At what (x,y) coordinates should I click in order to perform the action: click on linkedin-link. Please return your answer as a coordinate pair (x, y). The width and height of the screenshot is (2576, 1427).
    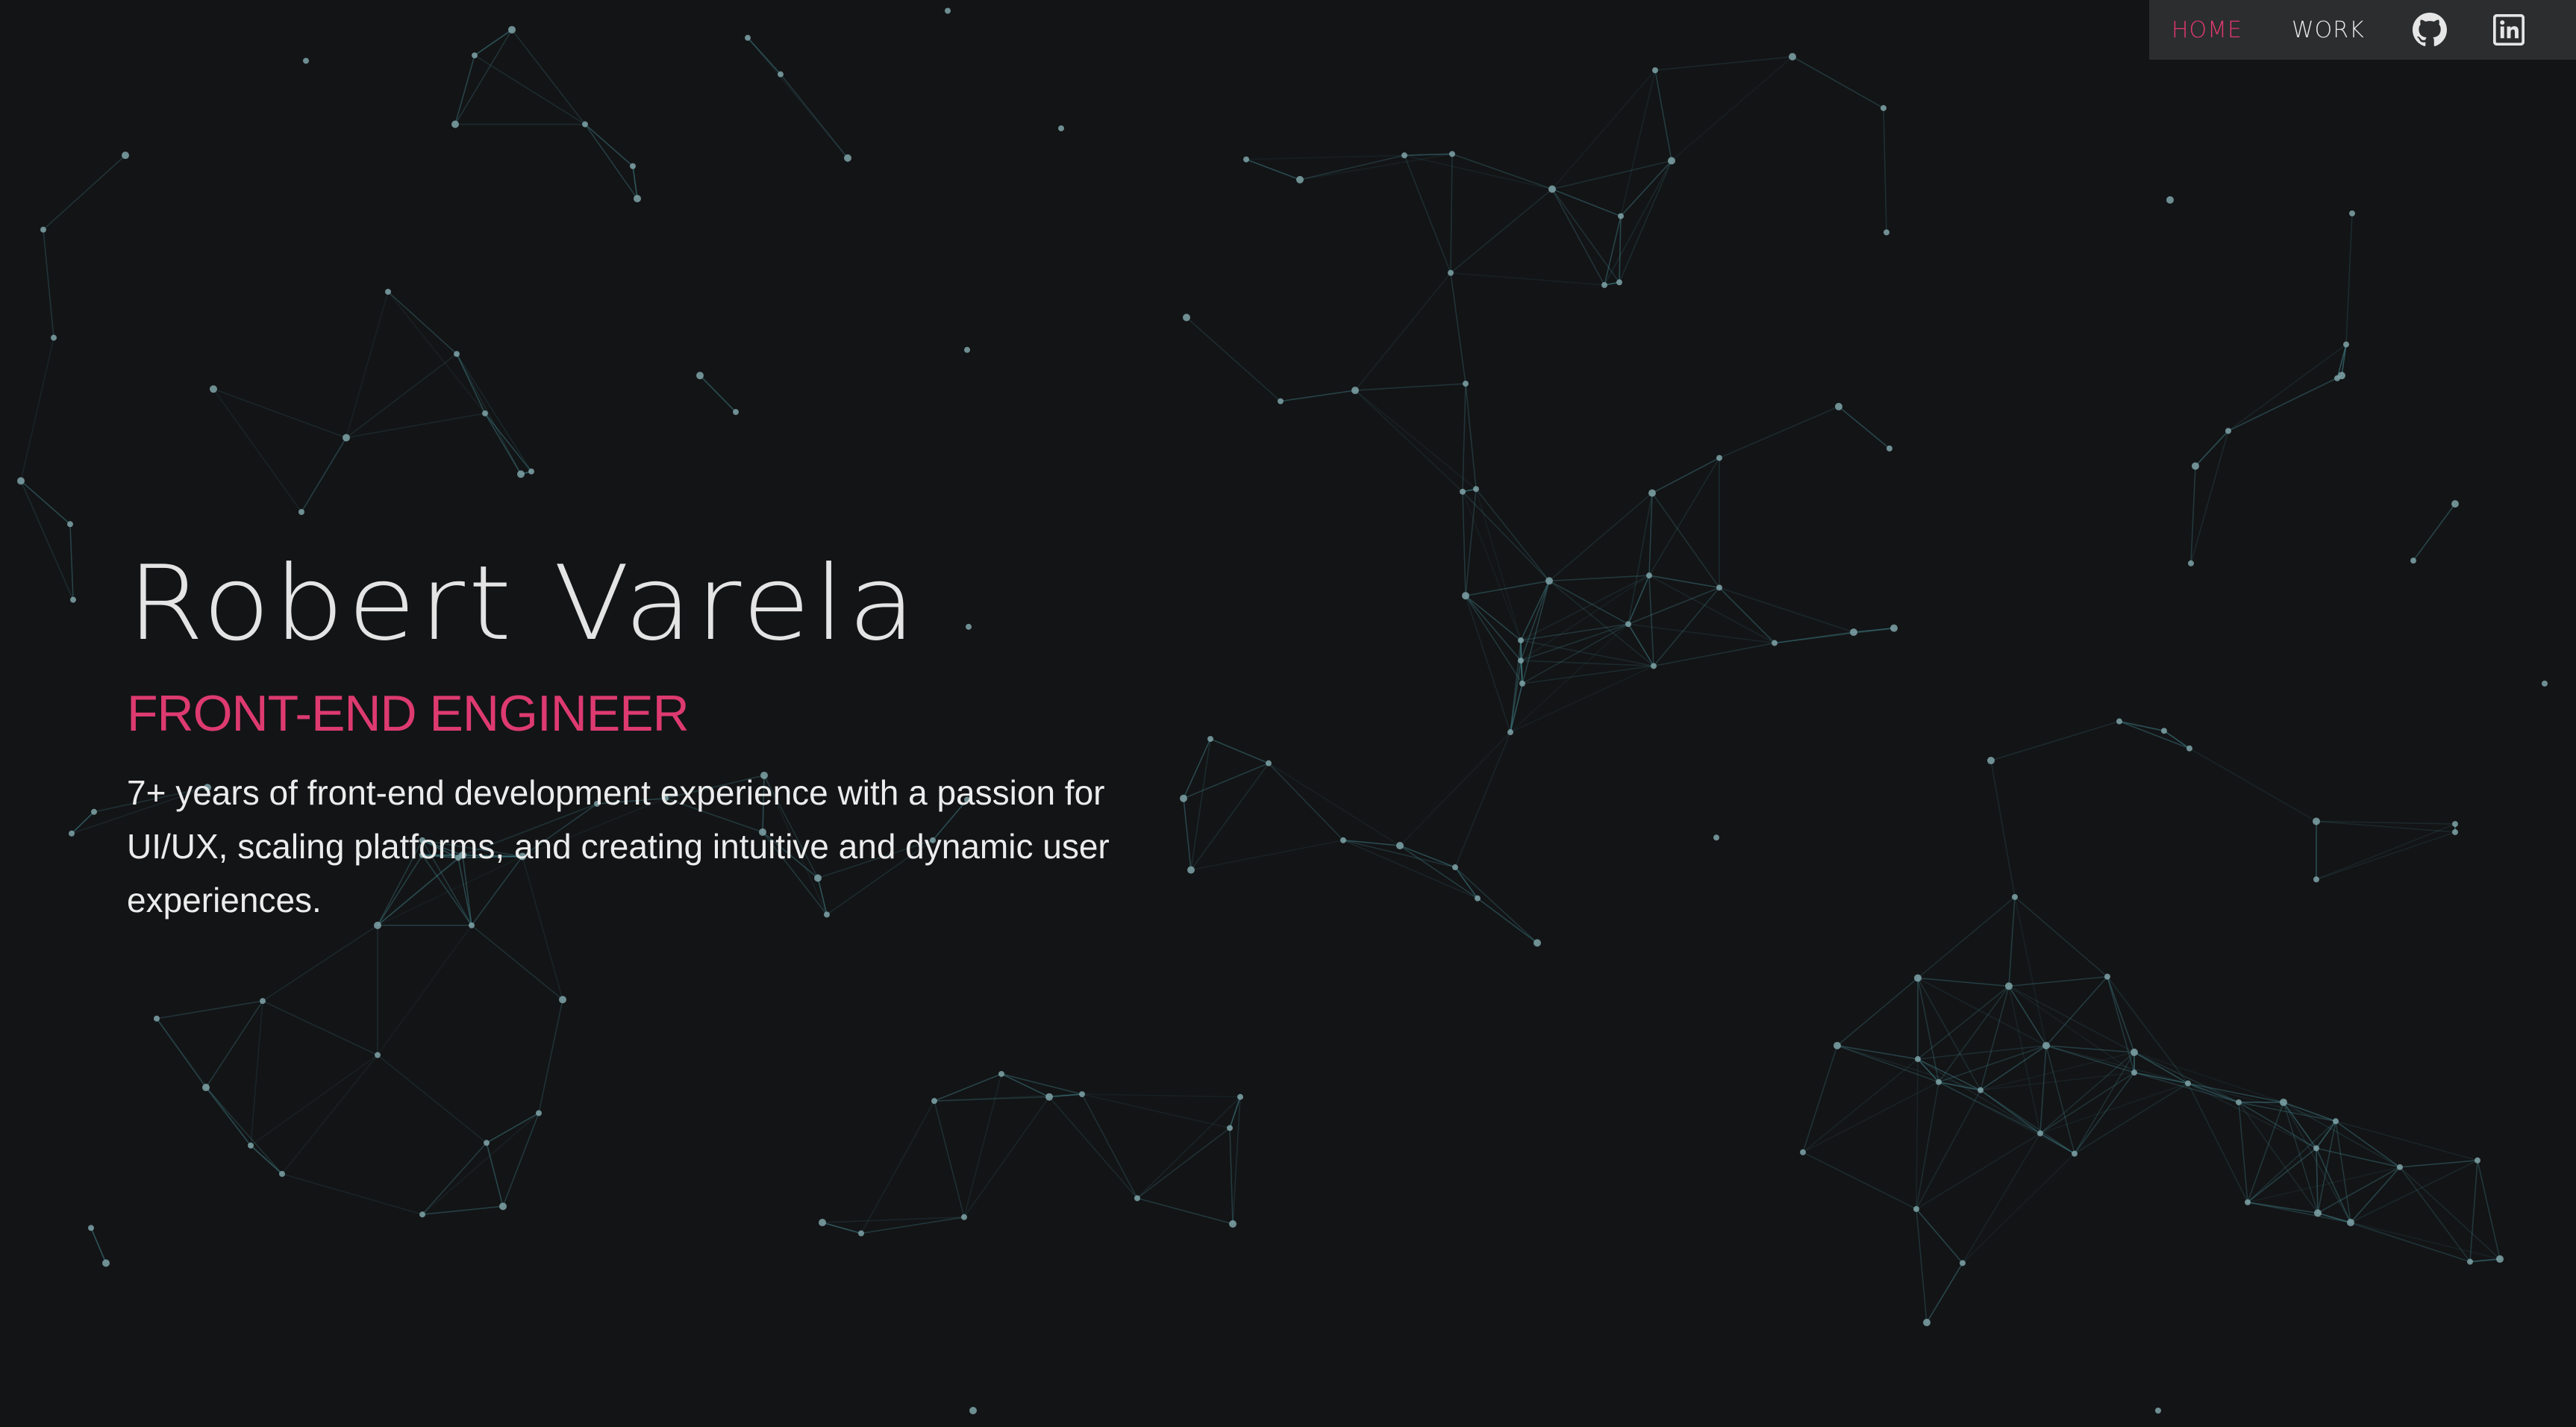
    Looking at the image, I should click on (2508, 30).